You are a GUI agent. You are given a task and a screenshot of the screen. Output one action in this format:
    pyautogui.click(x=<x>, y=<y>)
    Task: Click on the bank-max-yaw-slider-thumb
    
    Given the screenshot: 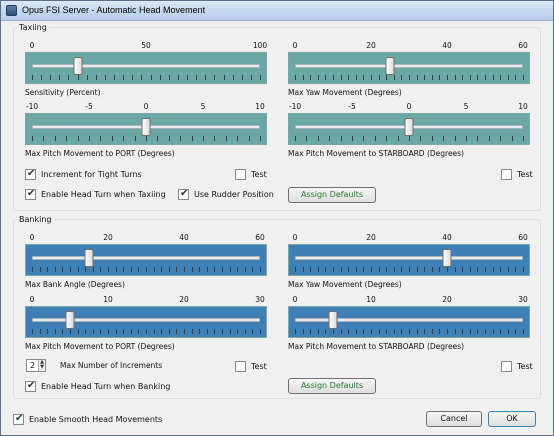 What is the action you would take?
    pyautogui.click(x=447, y=258)
    